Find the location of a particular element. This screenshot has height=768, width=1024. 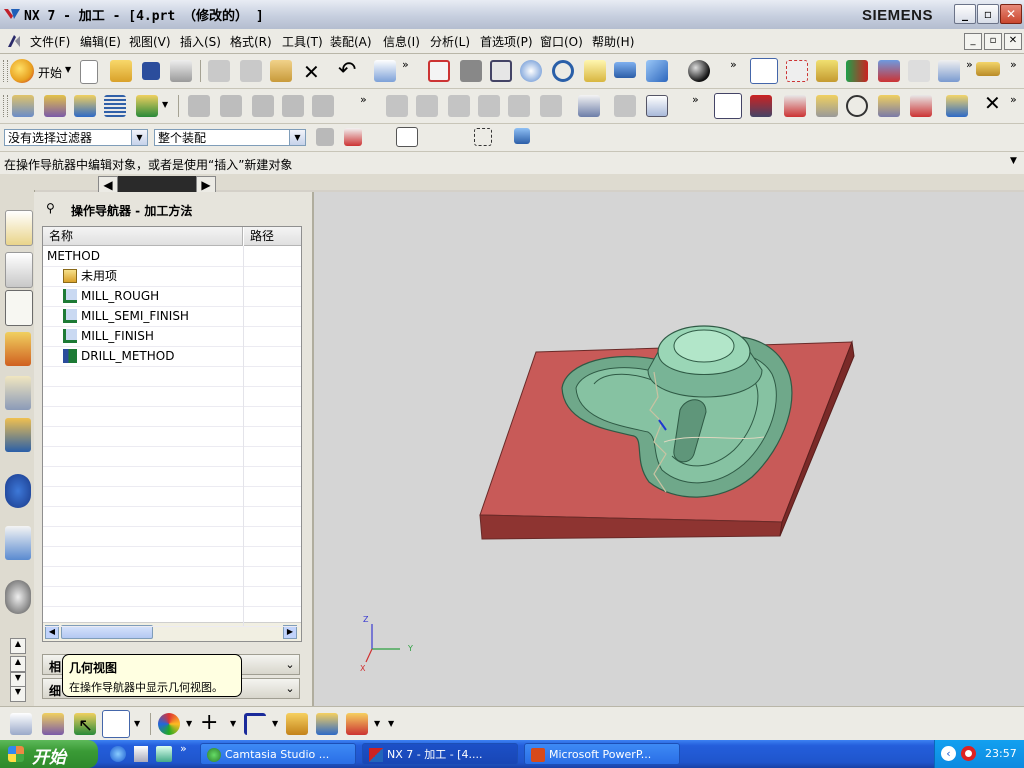

undo-icon: ↶ is located at coordinates (347, 70).